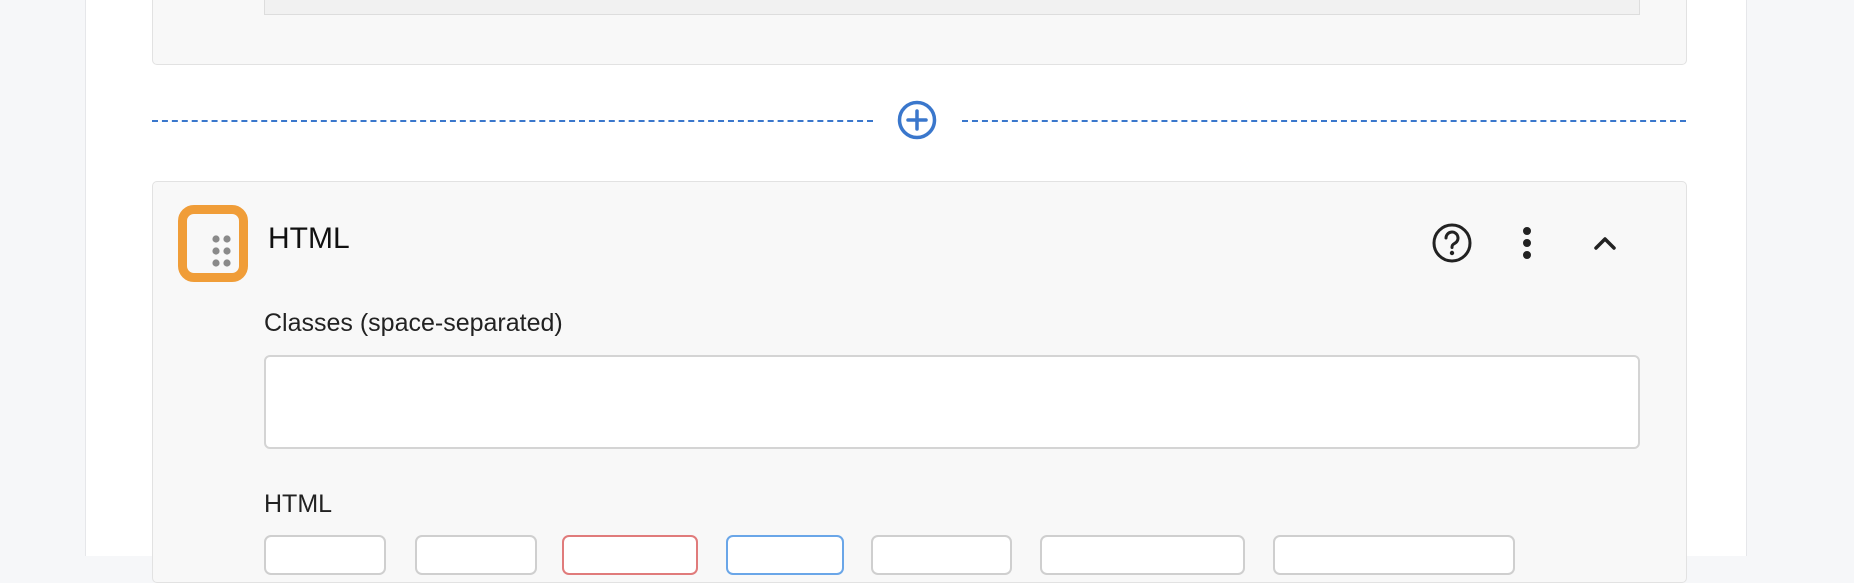 The image size is (1854, 583). I want to click on help-circle-icon, so click(1452, 243).